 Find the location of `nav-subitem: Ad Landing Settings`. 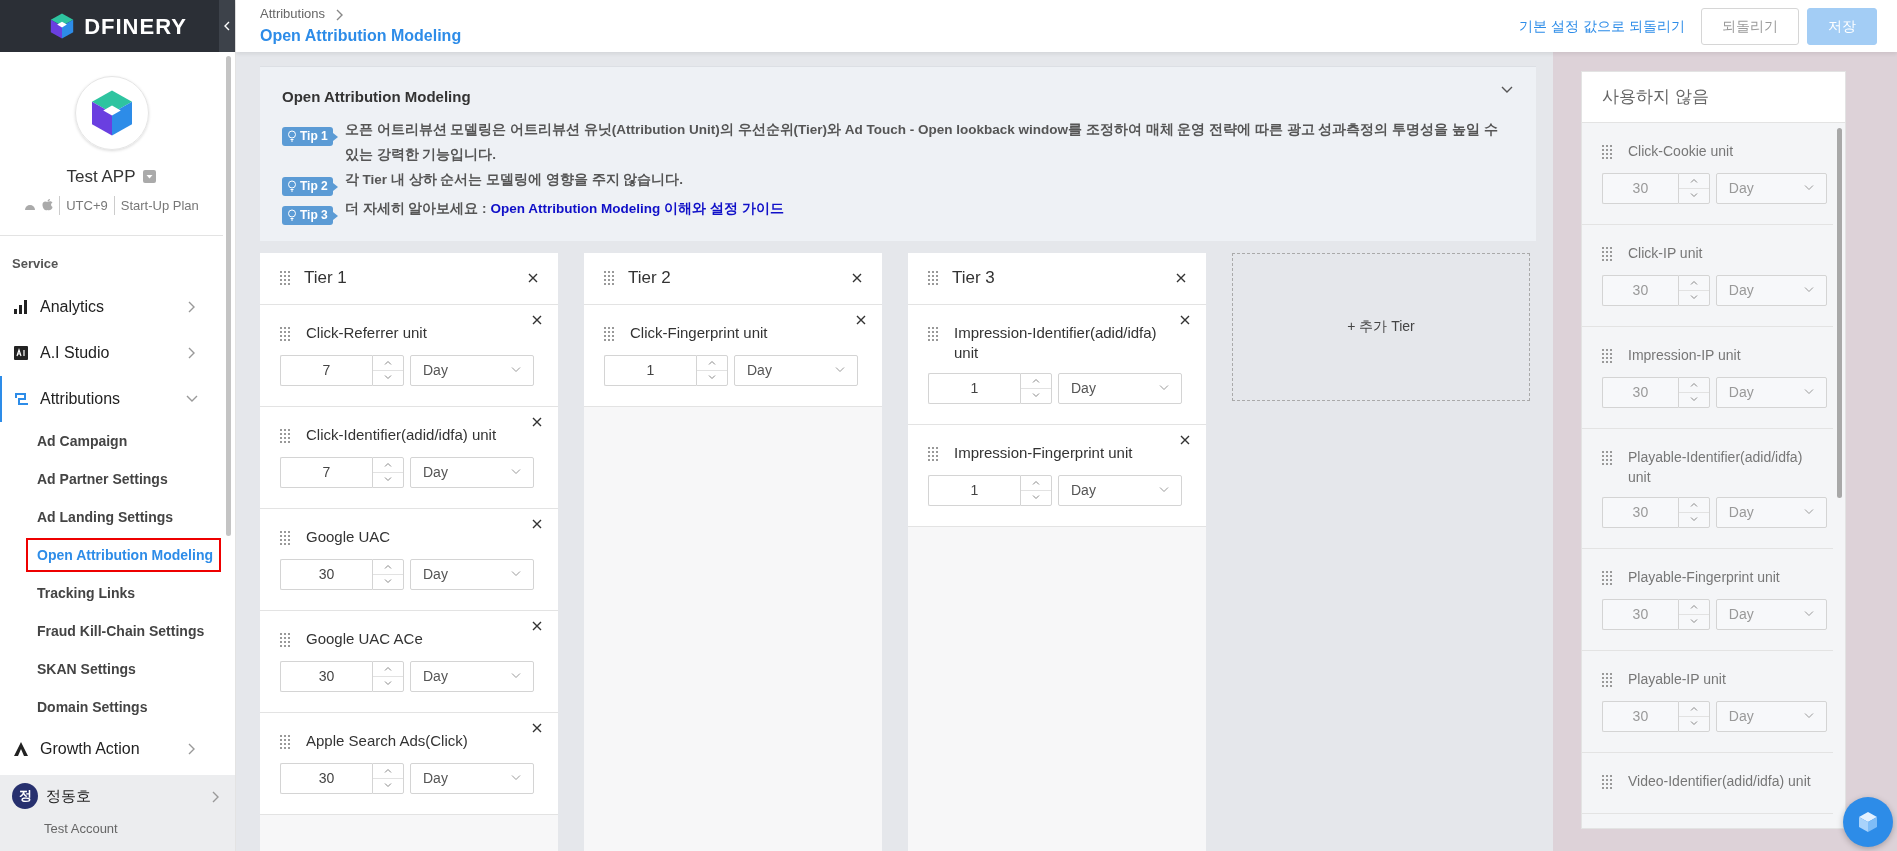

nav-subitem: Ad Landing Settings is located at coordinates (117, 516).